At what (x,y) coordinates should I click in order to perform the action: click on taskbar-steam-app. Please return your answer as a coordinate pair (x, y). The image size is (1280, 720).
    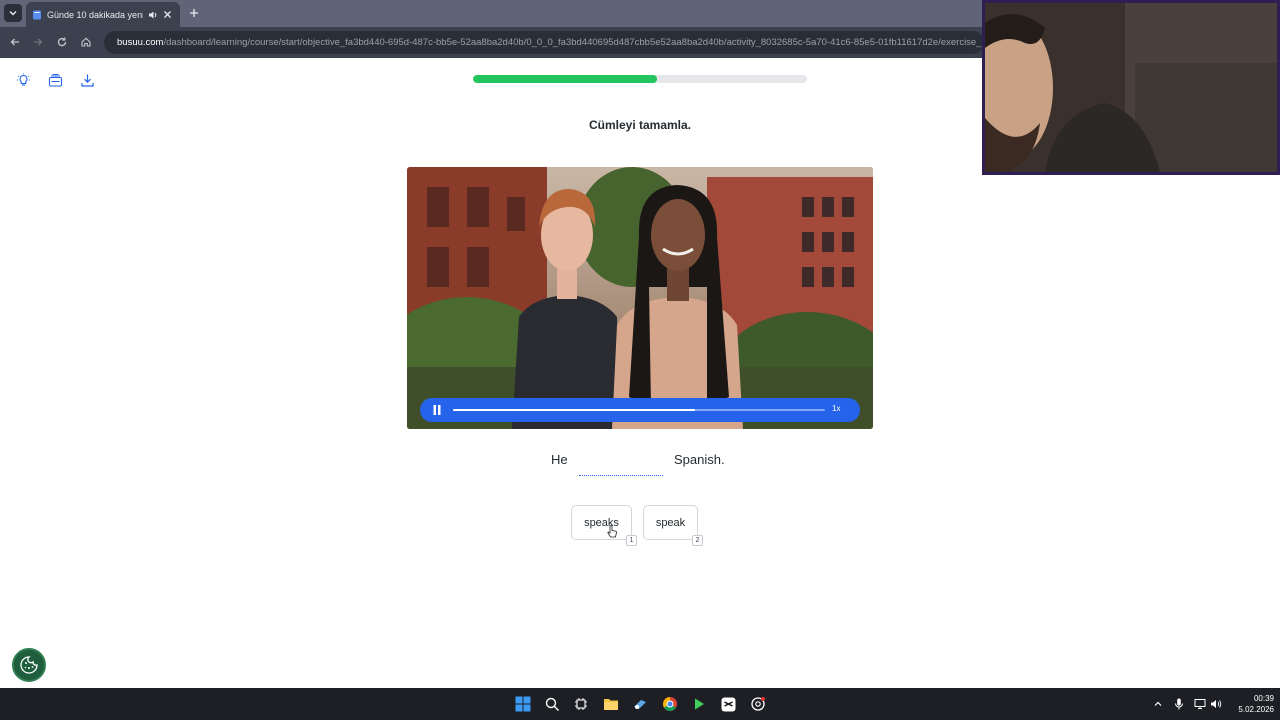
    Looking at the image, I should click on (640, 704).